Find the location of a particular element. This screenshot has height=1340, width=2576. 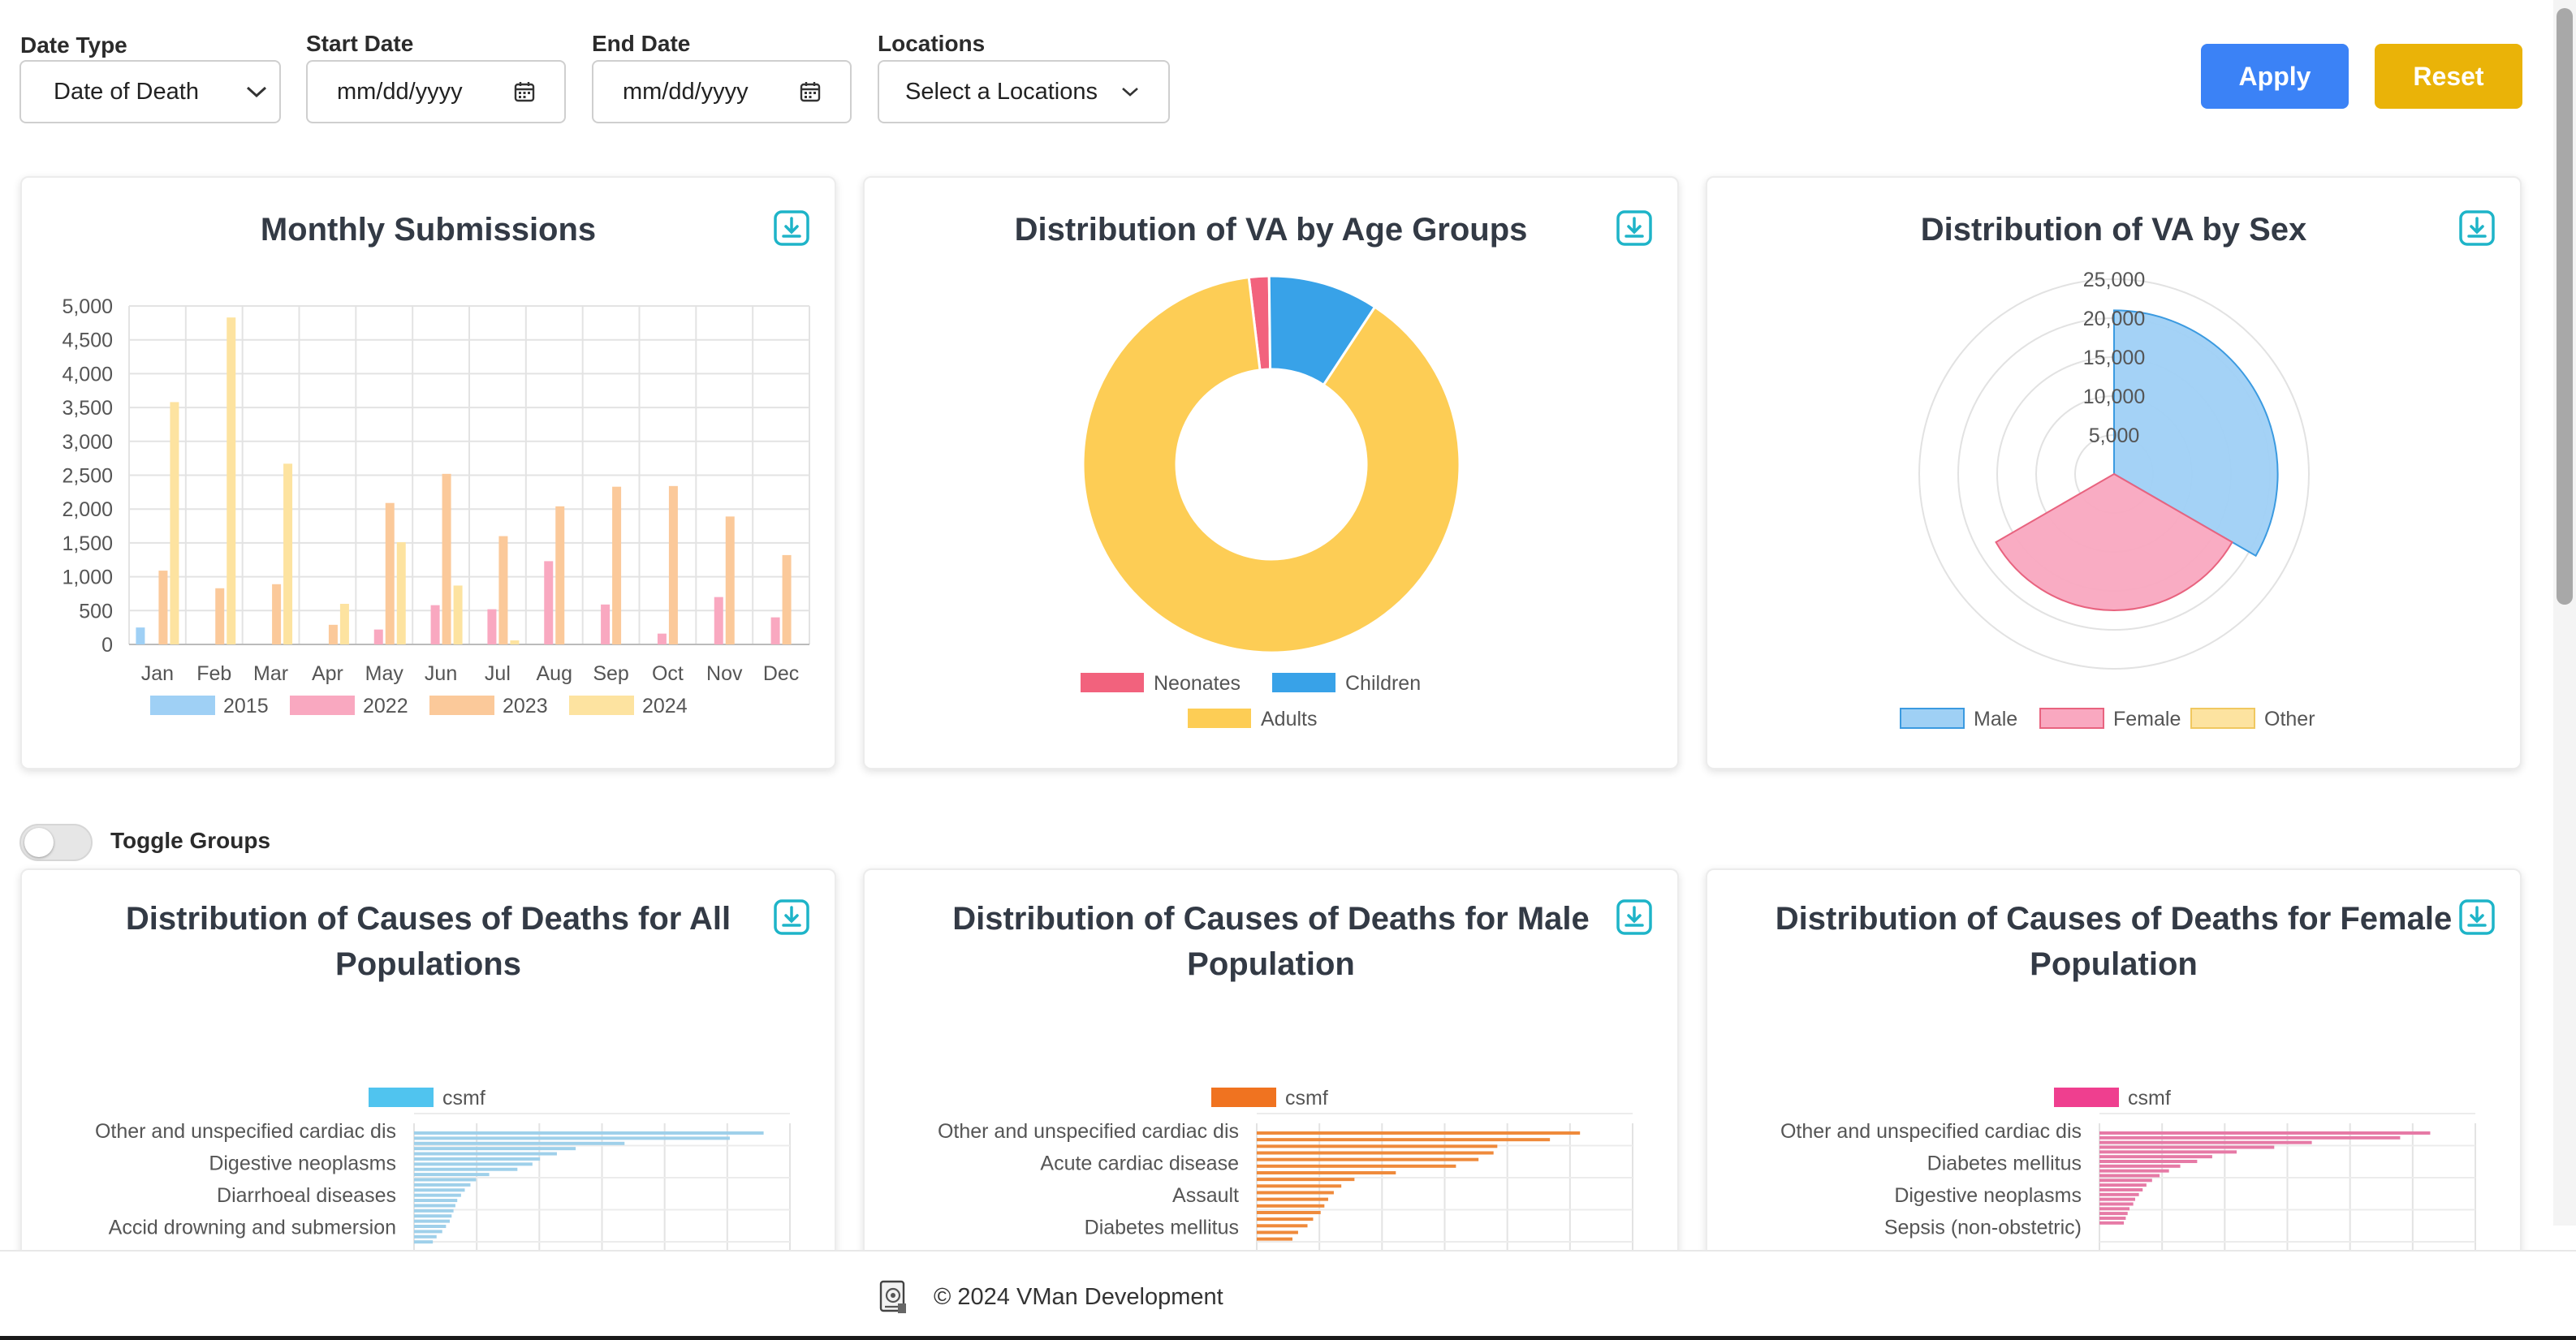

legend-swatch-neonates is located at coordinates (1112, 682).